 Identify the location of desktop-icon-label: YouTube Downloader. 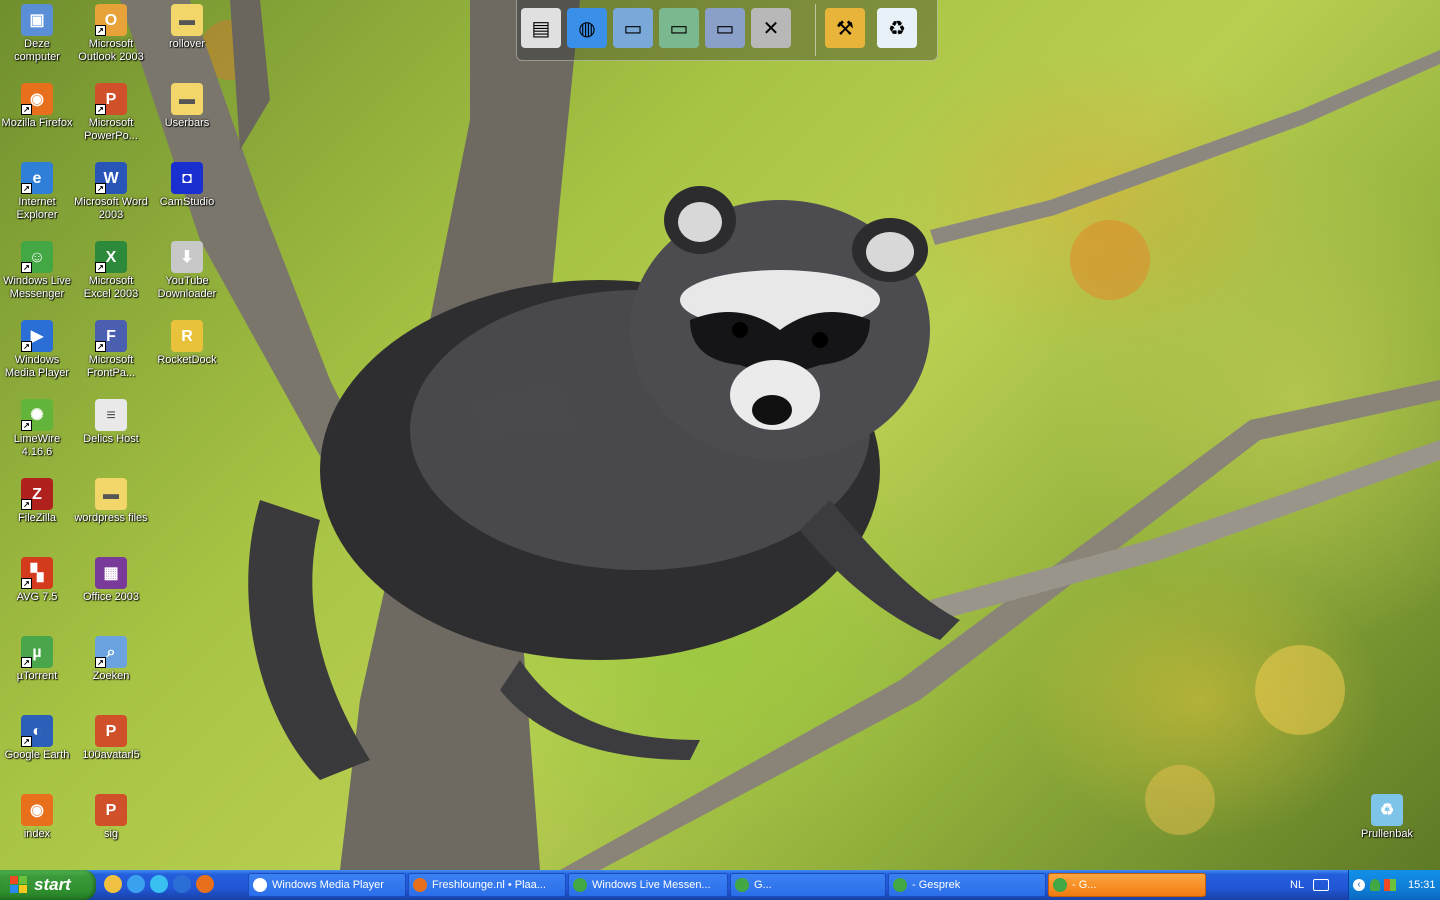
(187, 287).